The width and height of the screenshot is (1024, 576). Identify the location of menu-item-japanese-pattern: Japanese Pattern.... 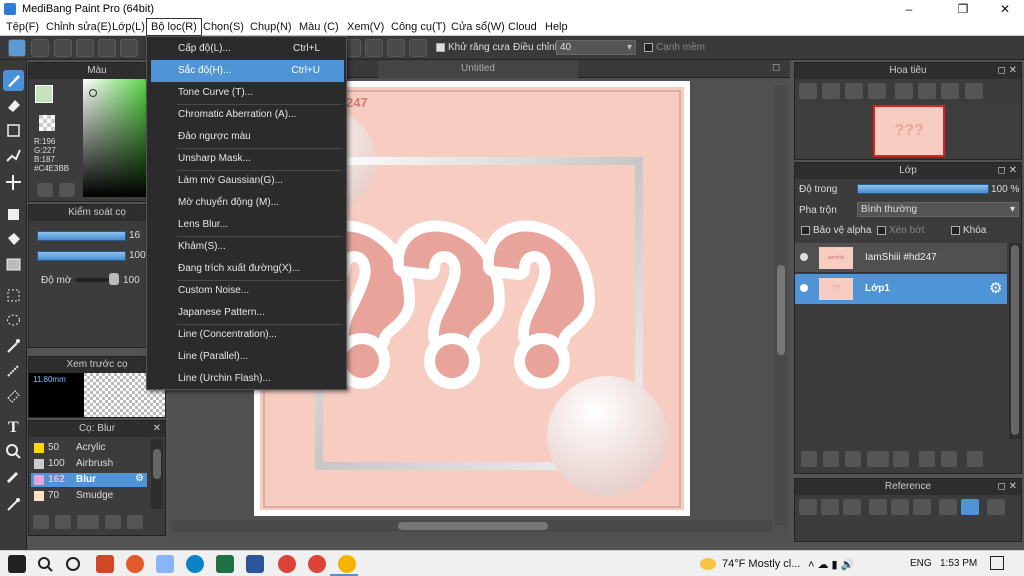
(247, 313).